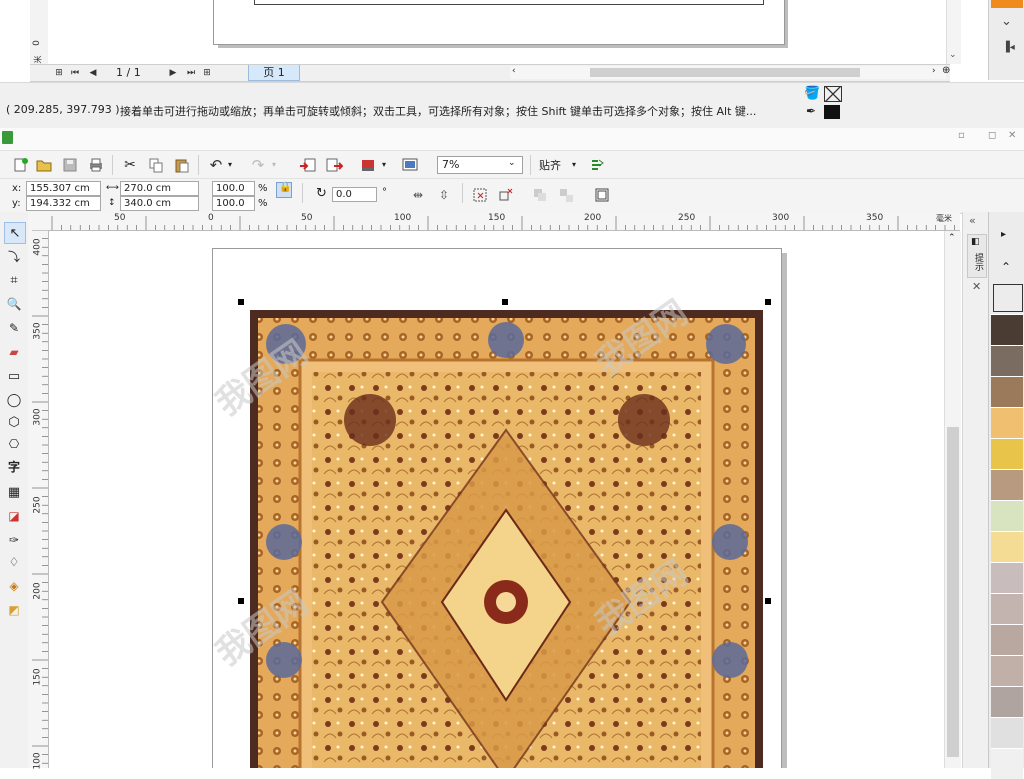  I want to click on rotation-angle-field: 0.0, so click(354, 194).